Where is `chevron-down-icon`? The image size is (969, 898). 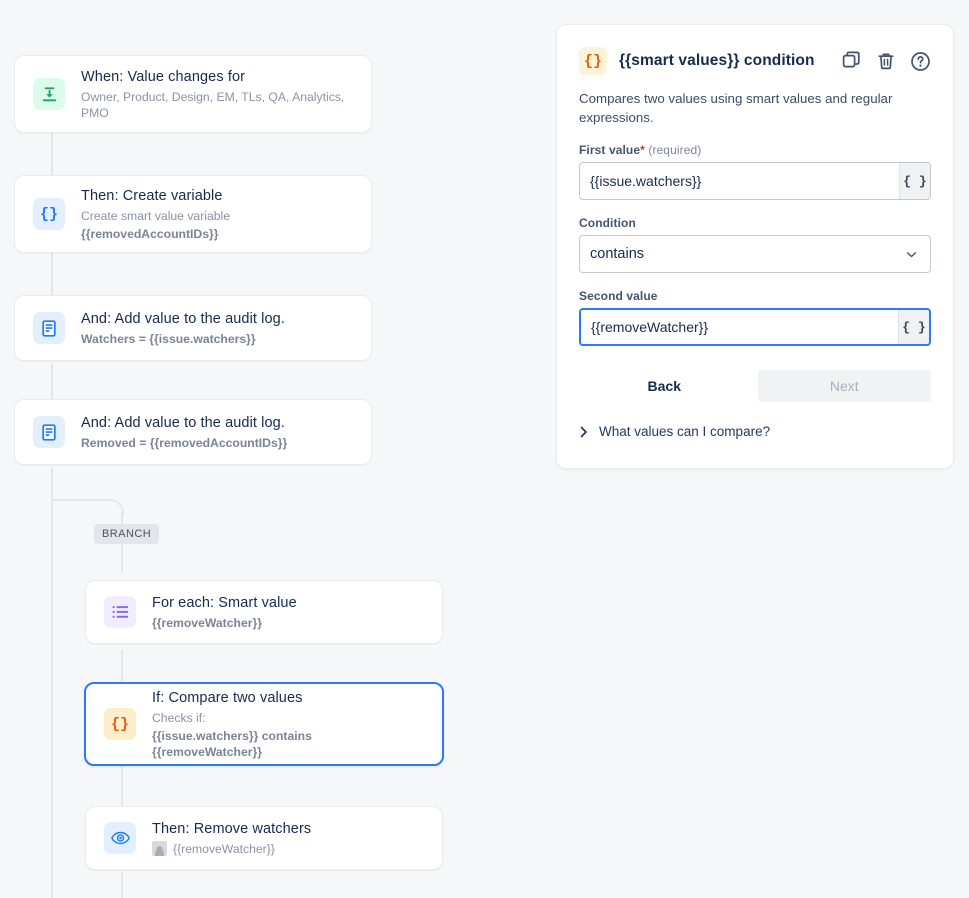
chevron-down-icon is located at coordinates (911, 254).